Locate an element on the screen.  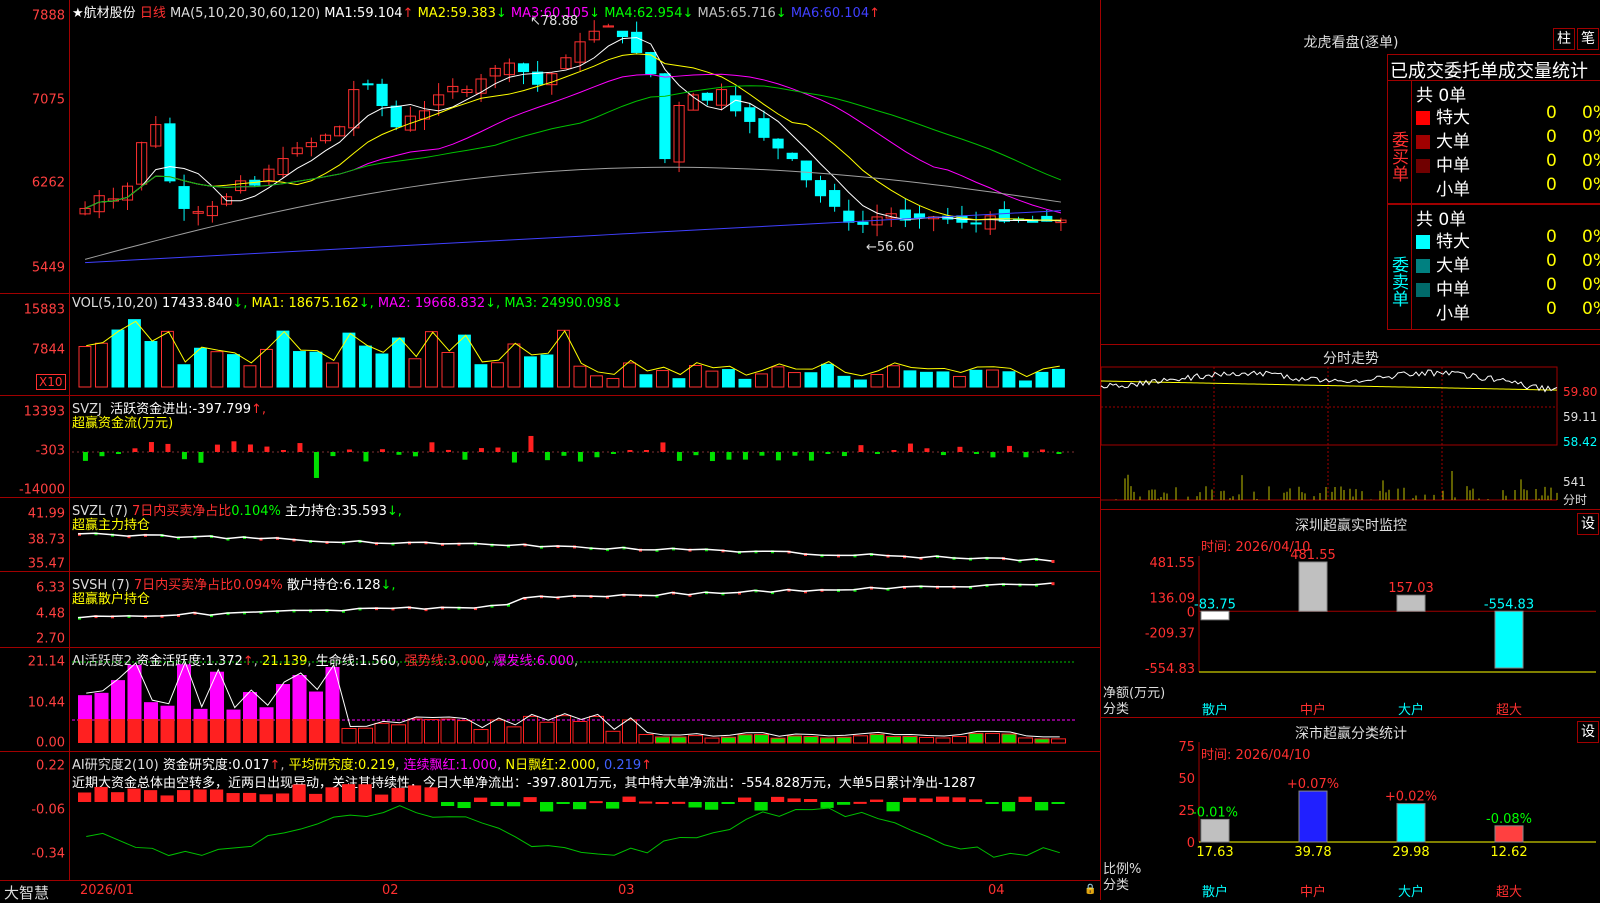
intraday-panel: 分时走势 59.80 59.11 58.42 541 分时 is located at coordinates (1350, 427).